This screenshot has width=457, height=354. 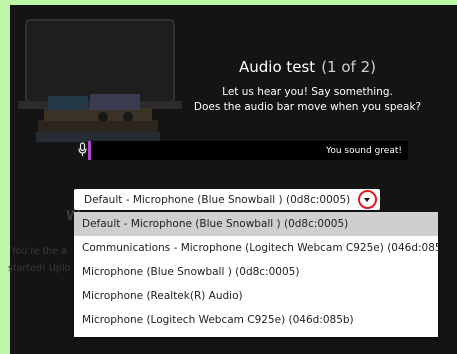 I want to click on instruction-question: Does the audio bar move when you speak?, so click(x=307, y=107).